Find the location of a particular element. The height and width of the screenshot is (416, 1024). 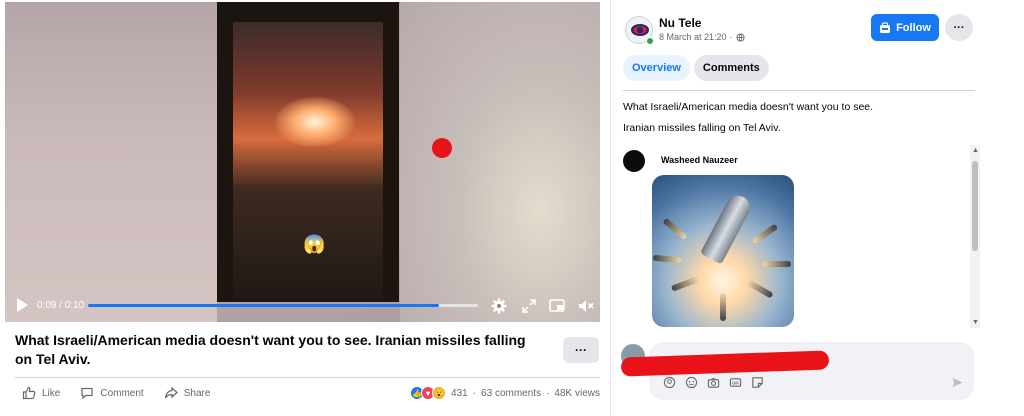

follow-label: Follow is located at coordinates (913, 27).